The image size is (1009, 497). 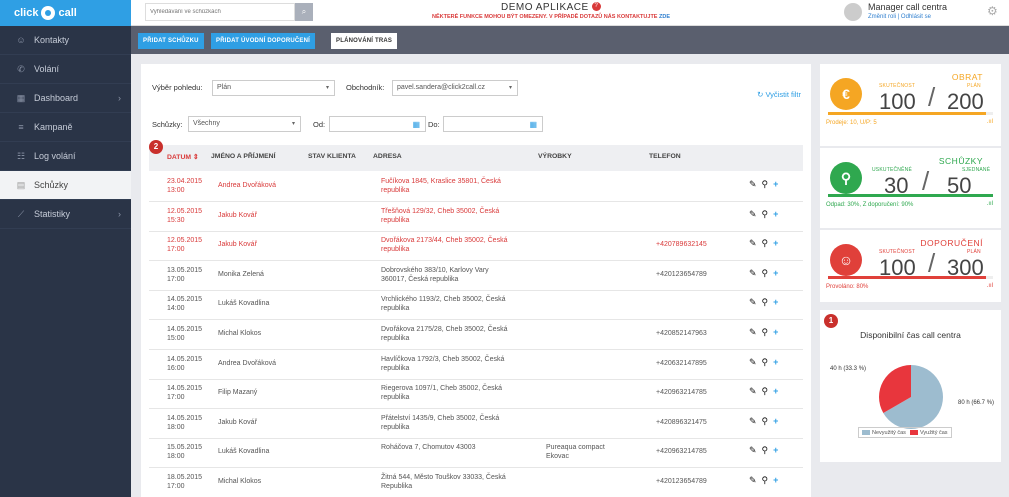 What do you see at coordinates (912, 397) in the screenshot?
I see `pie-chart: 80 h (66.7 %) 40 h (33.3 %)` at bounding box center [912, 397].